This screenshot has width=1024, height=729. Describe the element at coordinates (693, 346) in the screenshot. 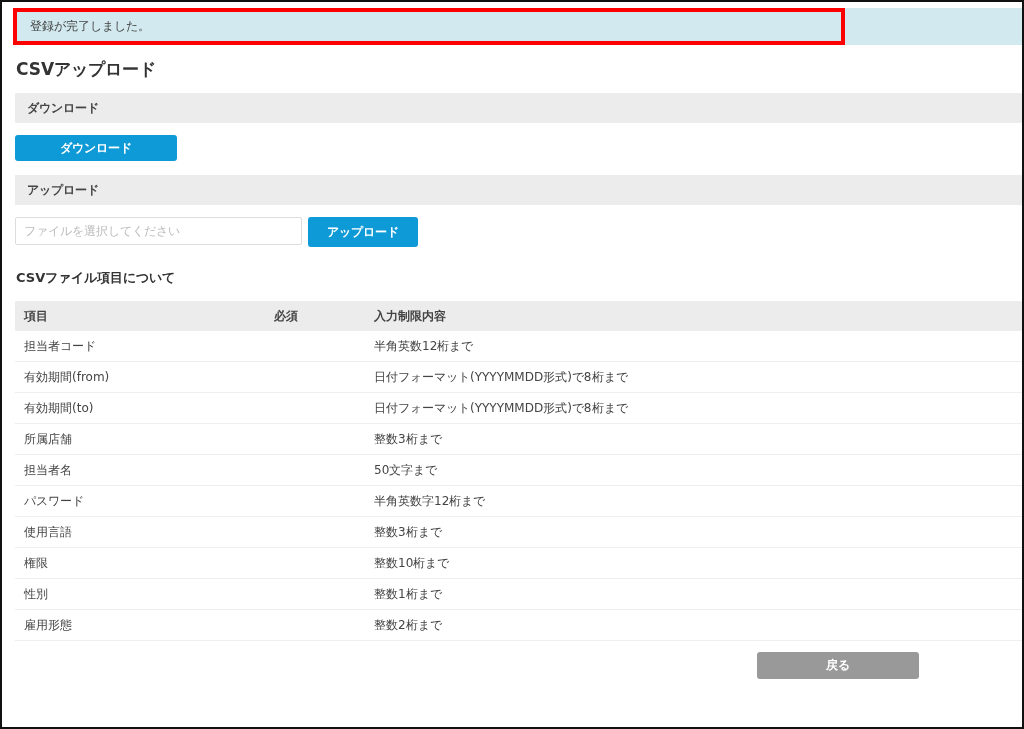

I see `table-cell: 半角英数12桁まで` at that location.